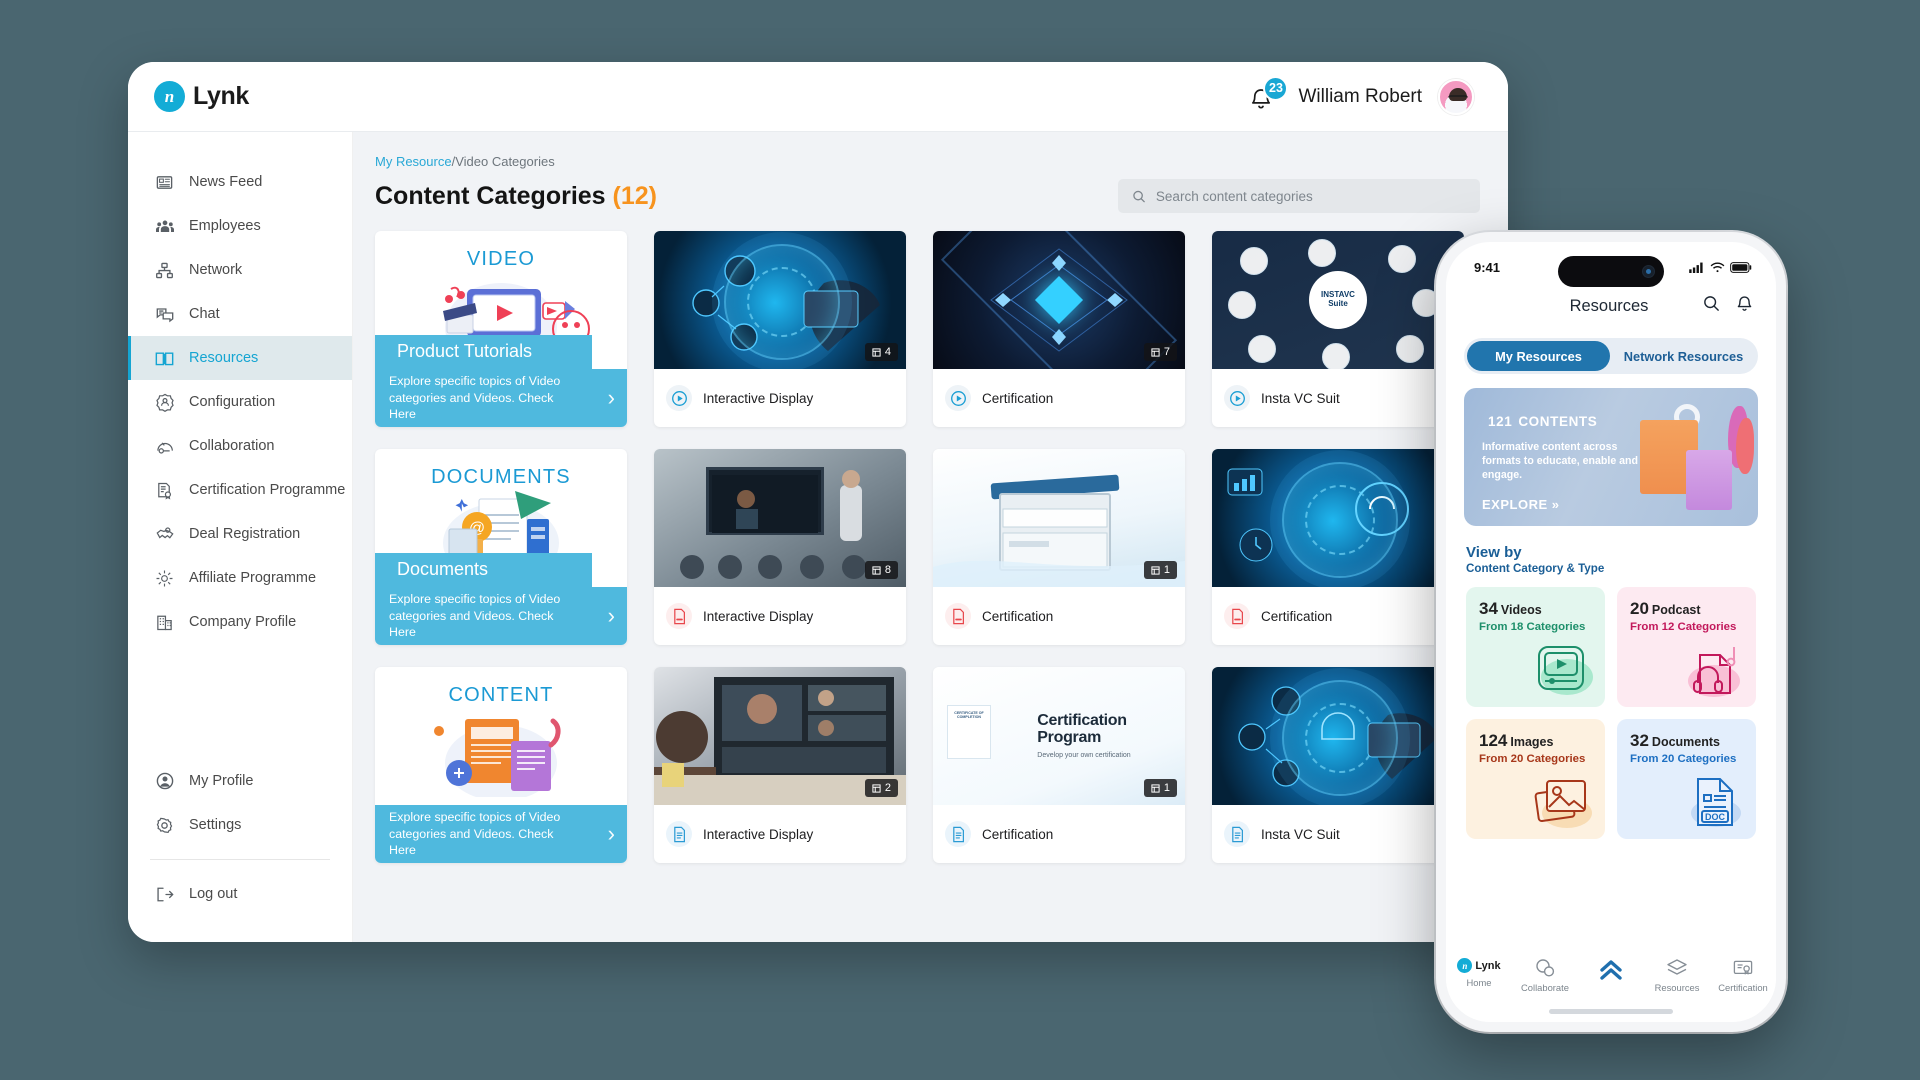  Describe the element at coordinates (1686, 779) in the screenshot. I see `stat-card-documents: 32 Documents From 20 Categories DOC` at that location.